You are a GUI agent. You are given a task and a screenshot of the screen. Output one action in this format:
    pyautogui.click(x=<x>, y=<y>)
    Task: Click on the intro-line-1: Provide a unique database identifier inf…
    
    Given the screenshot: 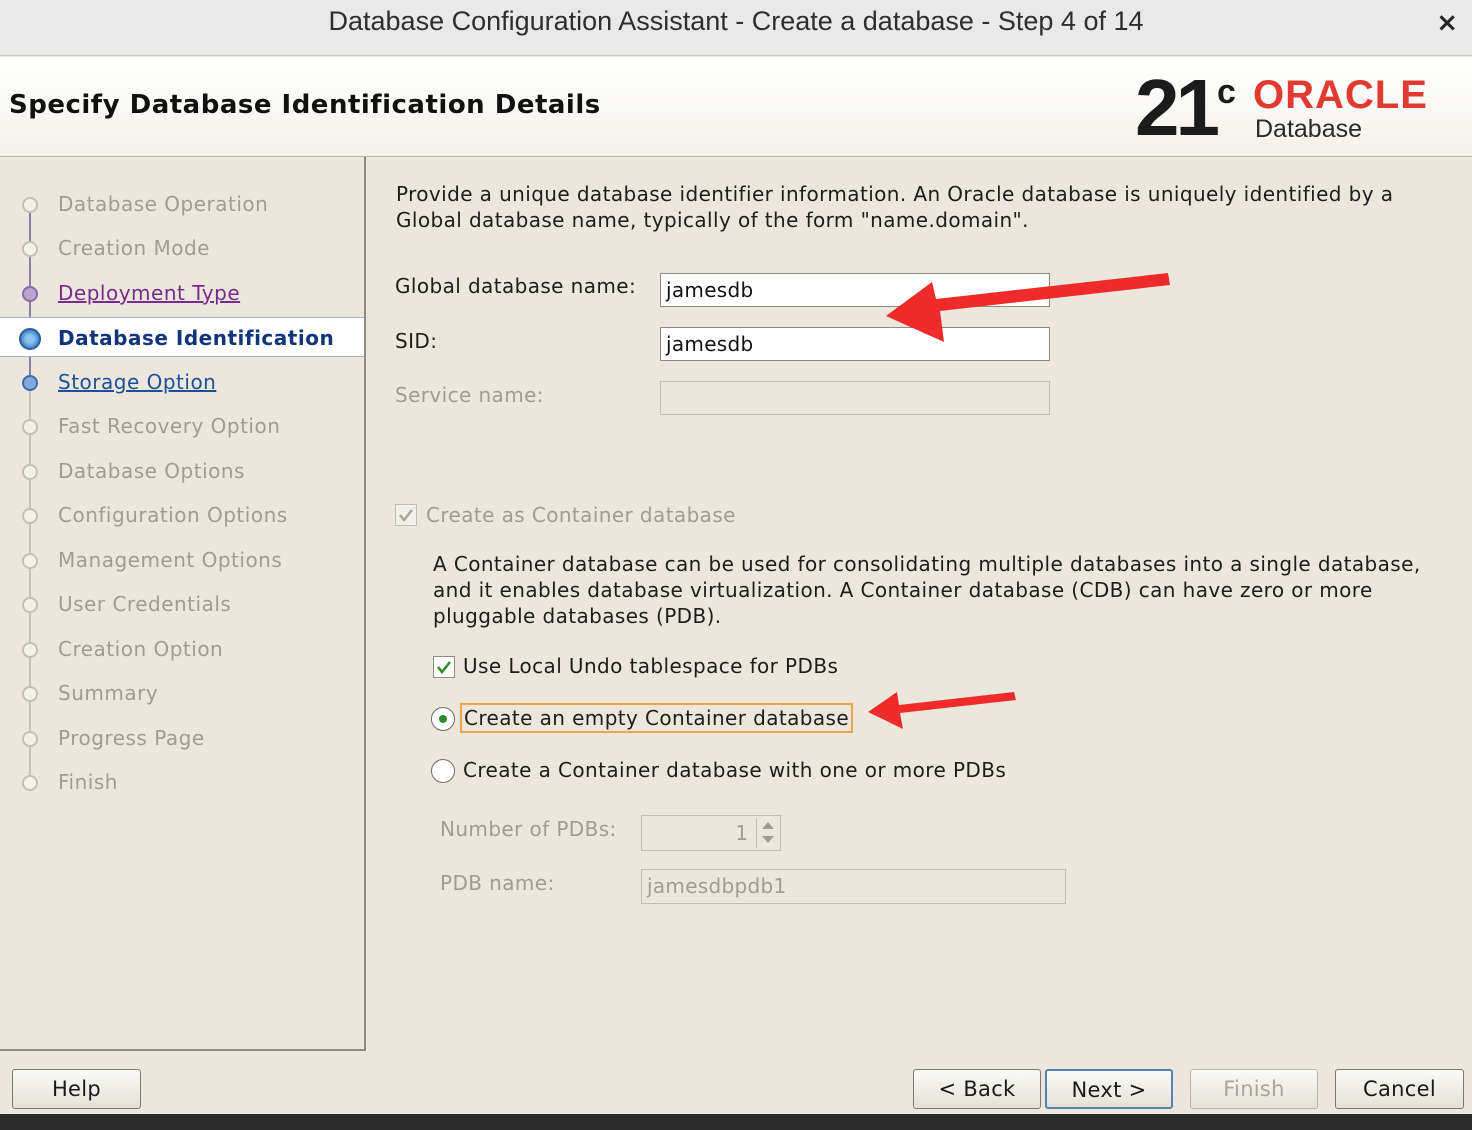 What is the action you would take?
    pyautogui.click(x=895, y=194)
    